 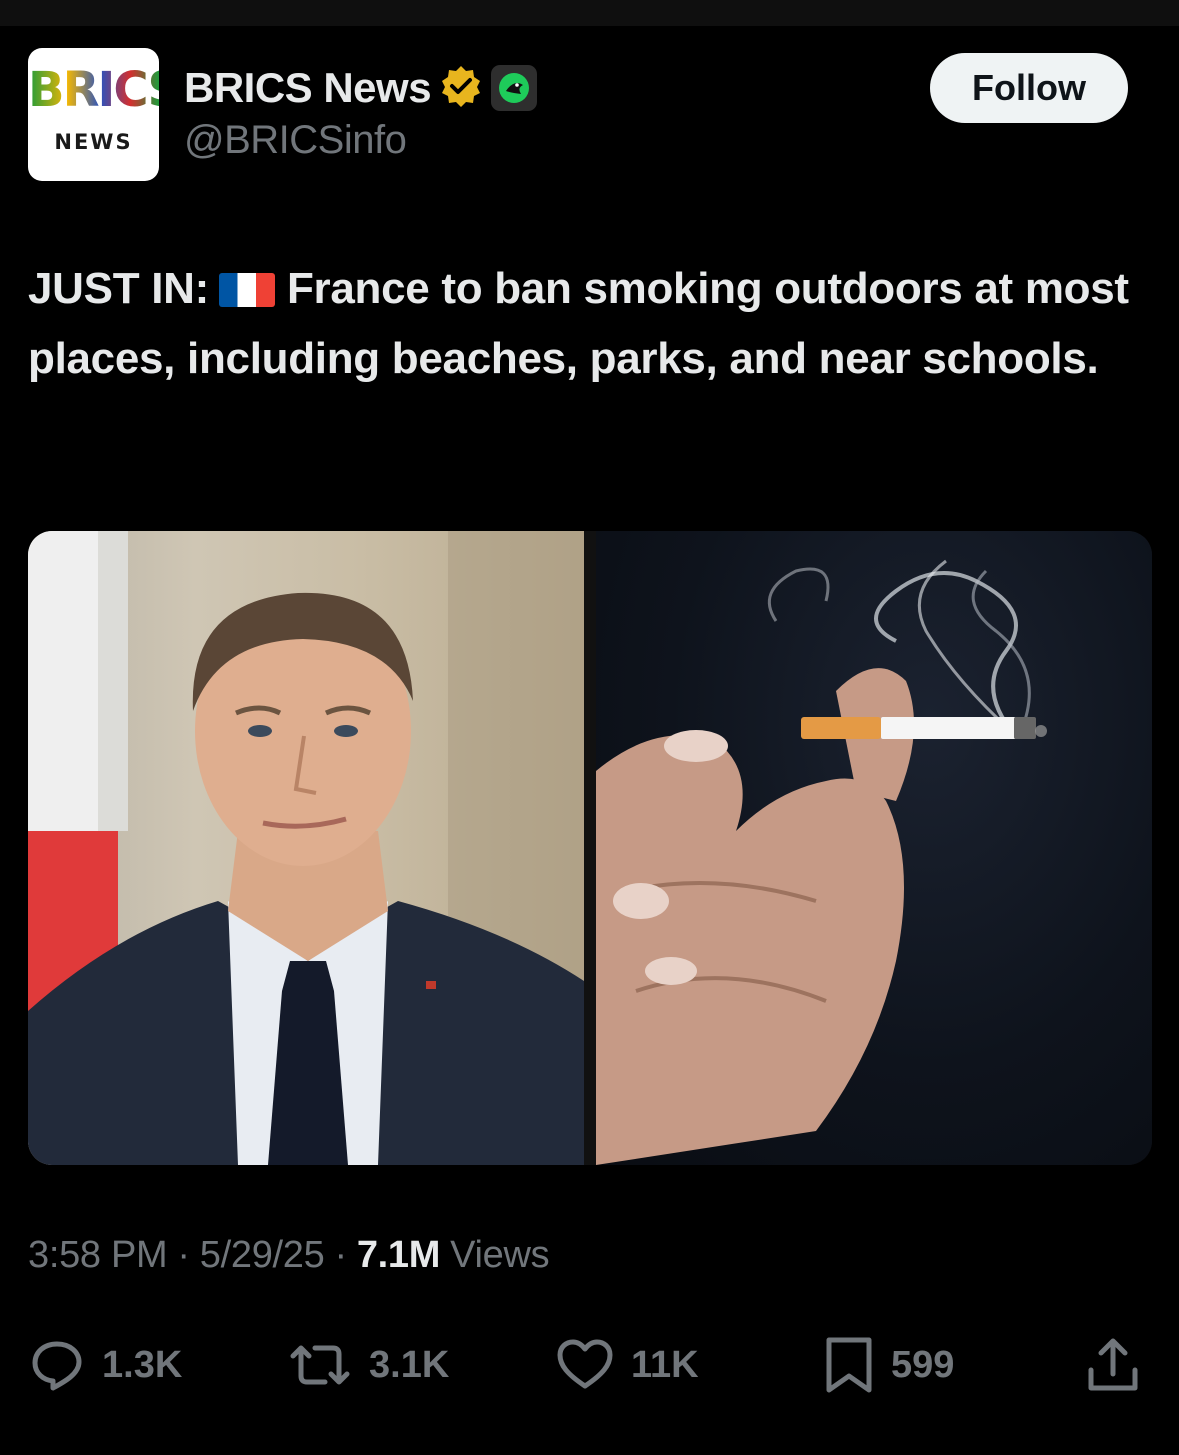 I want to click on views-count: 7.1M, so click(x=399, y=1255).